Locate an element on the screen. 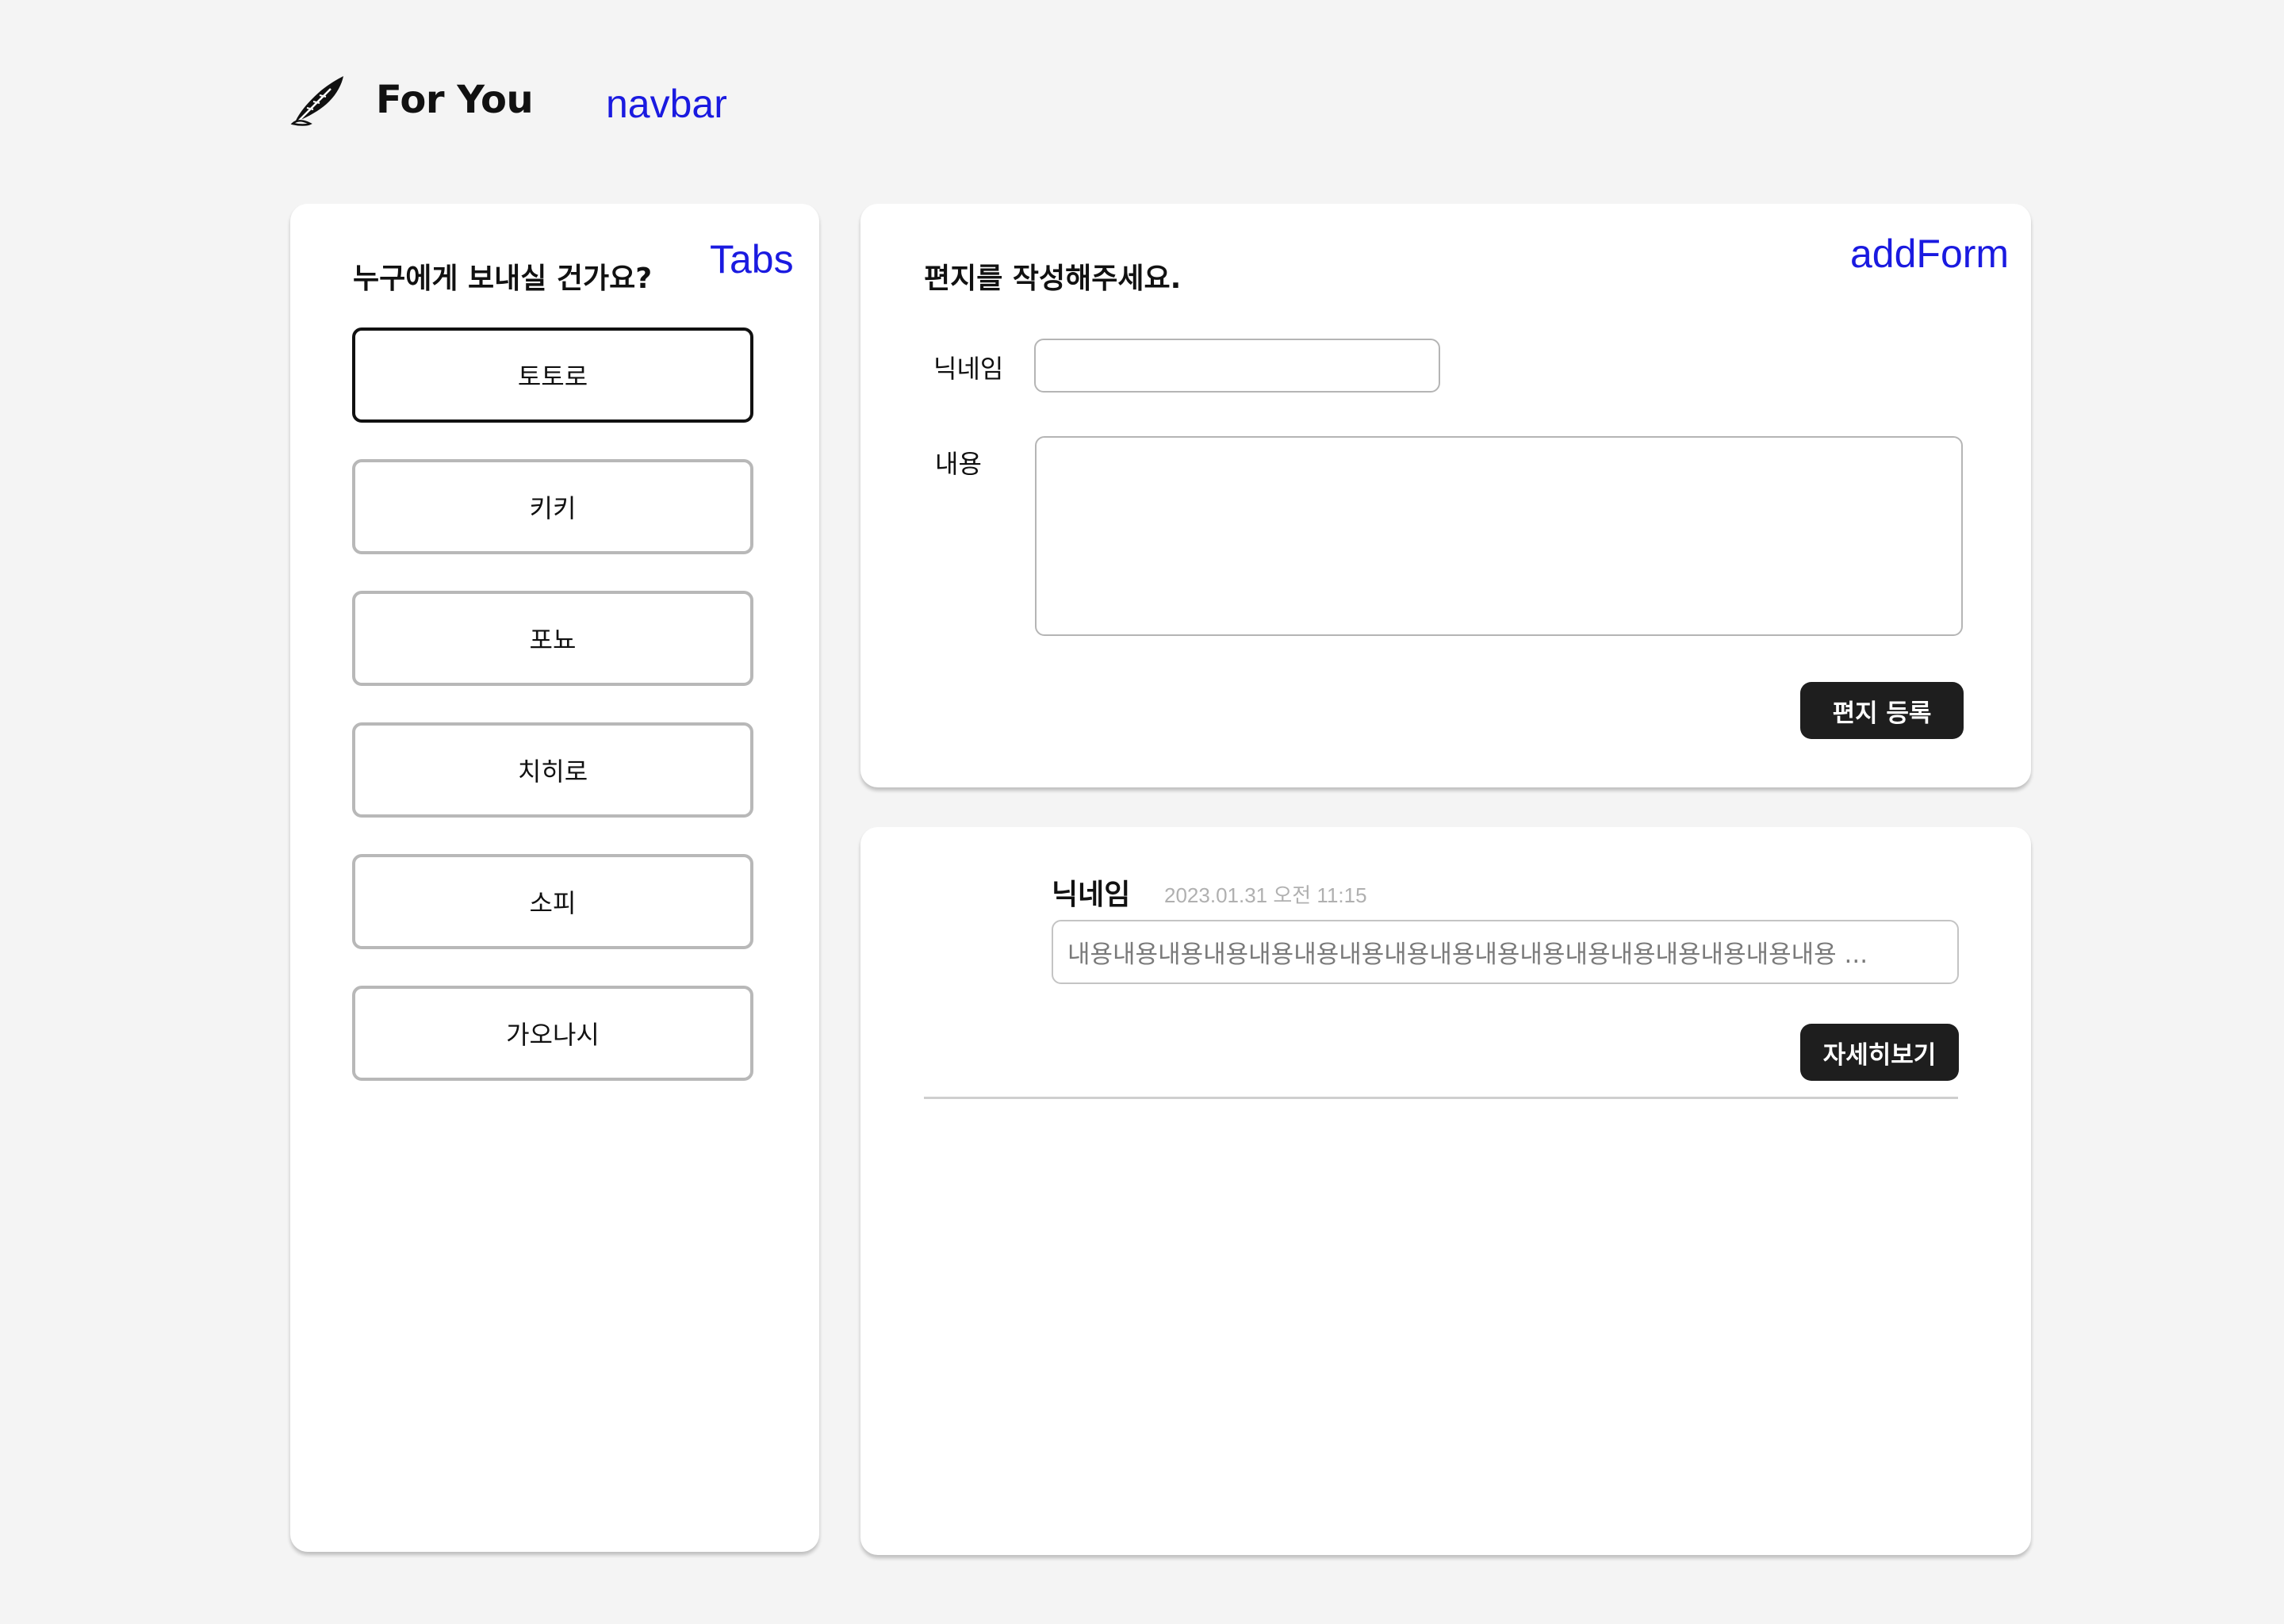 This screenshot has height=1624, width=2284. submit-letter-button: 편지 등록 is located at coordinates (1882, 710).